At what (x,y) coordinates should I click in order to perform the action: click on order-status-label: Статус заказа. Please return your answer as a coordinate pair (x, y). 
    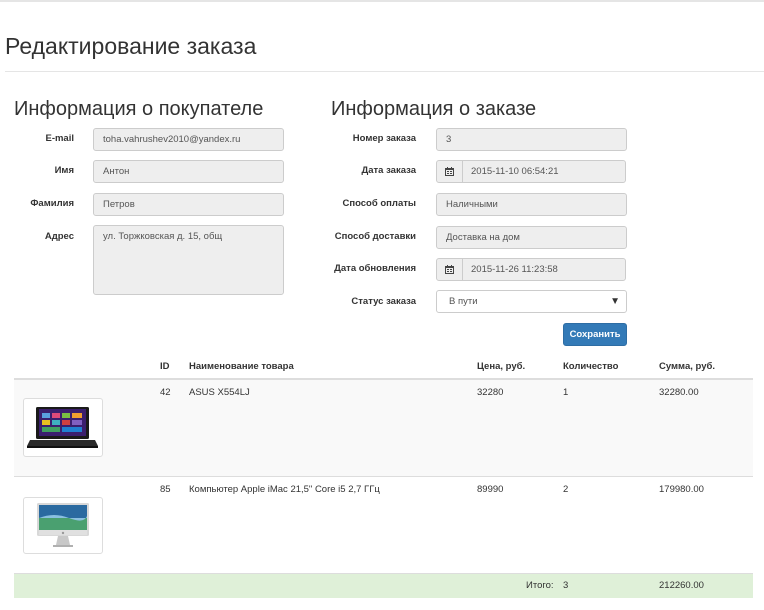
    Looking at the image, I should click on (383, 301).